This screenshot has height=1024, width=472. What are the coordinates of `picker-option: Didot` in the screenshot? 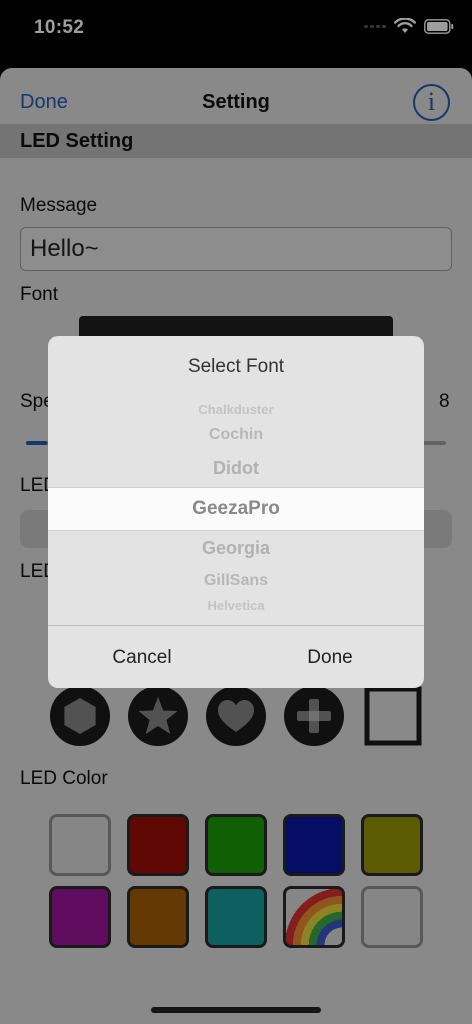 It's located at (236, 468).